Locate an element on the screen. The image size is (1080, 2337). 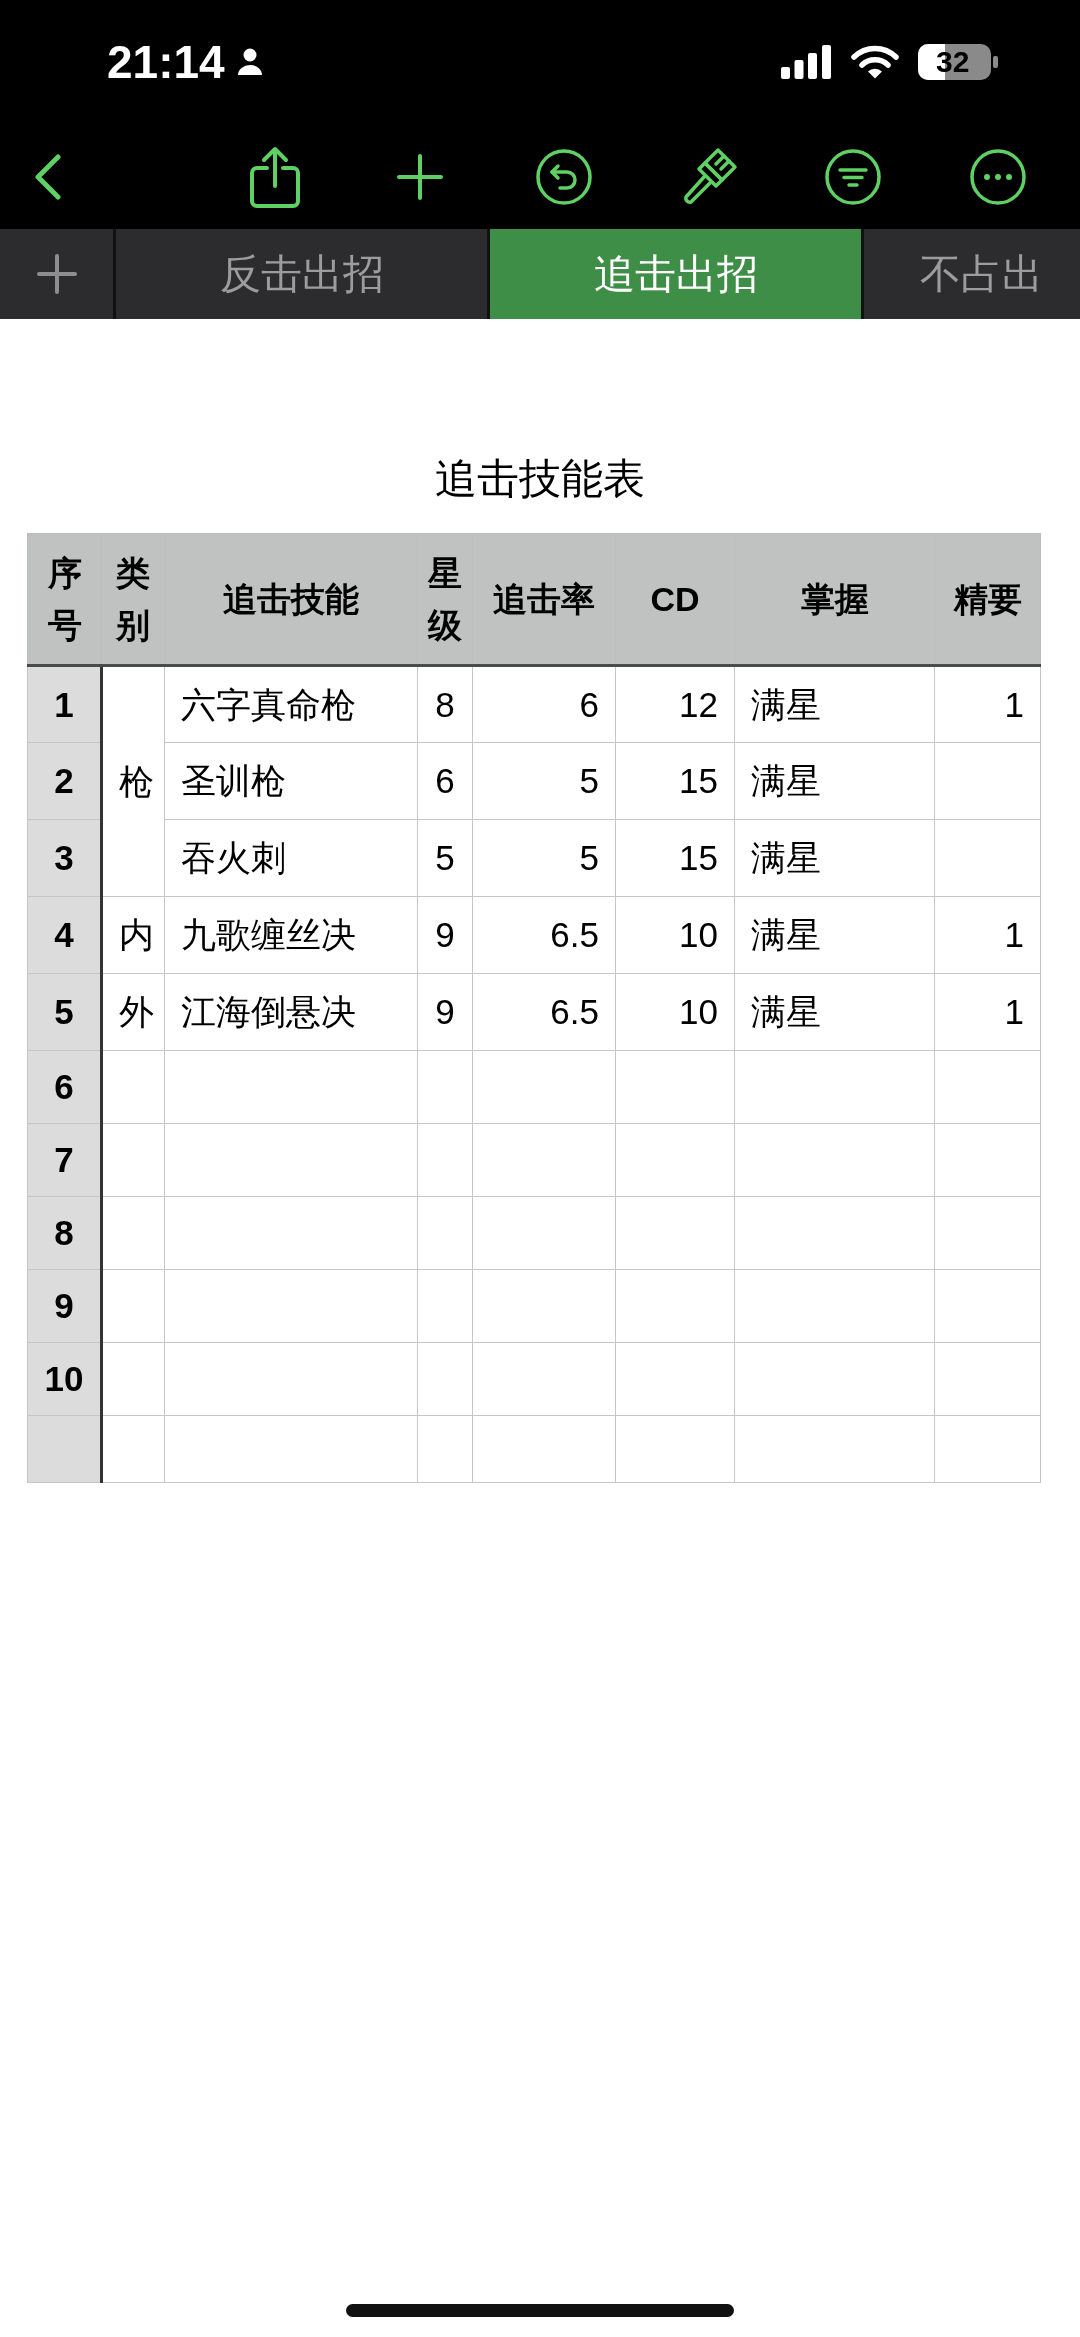
person-icon is located at coordinates (249, 62).